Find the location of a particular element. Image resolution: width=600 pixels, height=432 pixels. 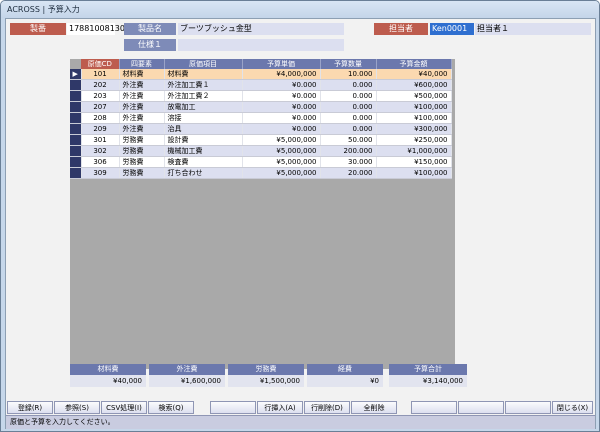

table-row: 207 外注費 放電加工 ¥0.000 0.000 ¥100,000 is located at coordinates (261, 107).